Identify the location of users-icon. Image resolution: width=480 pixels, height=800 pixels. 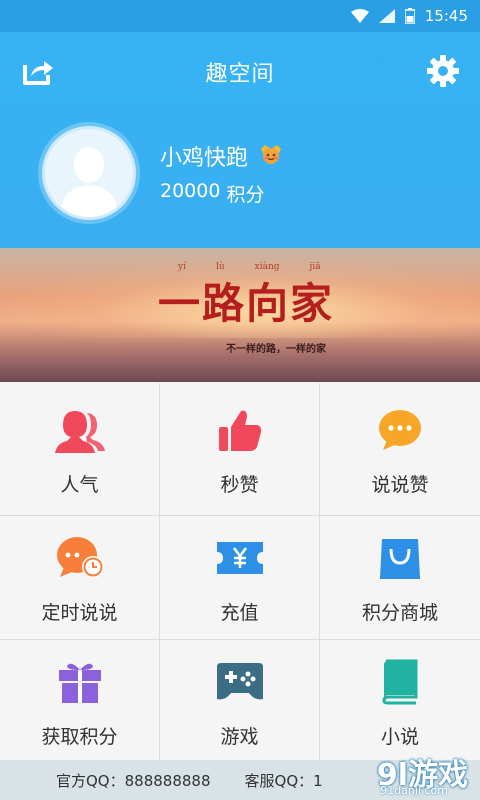
(80, 430).